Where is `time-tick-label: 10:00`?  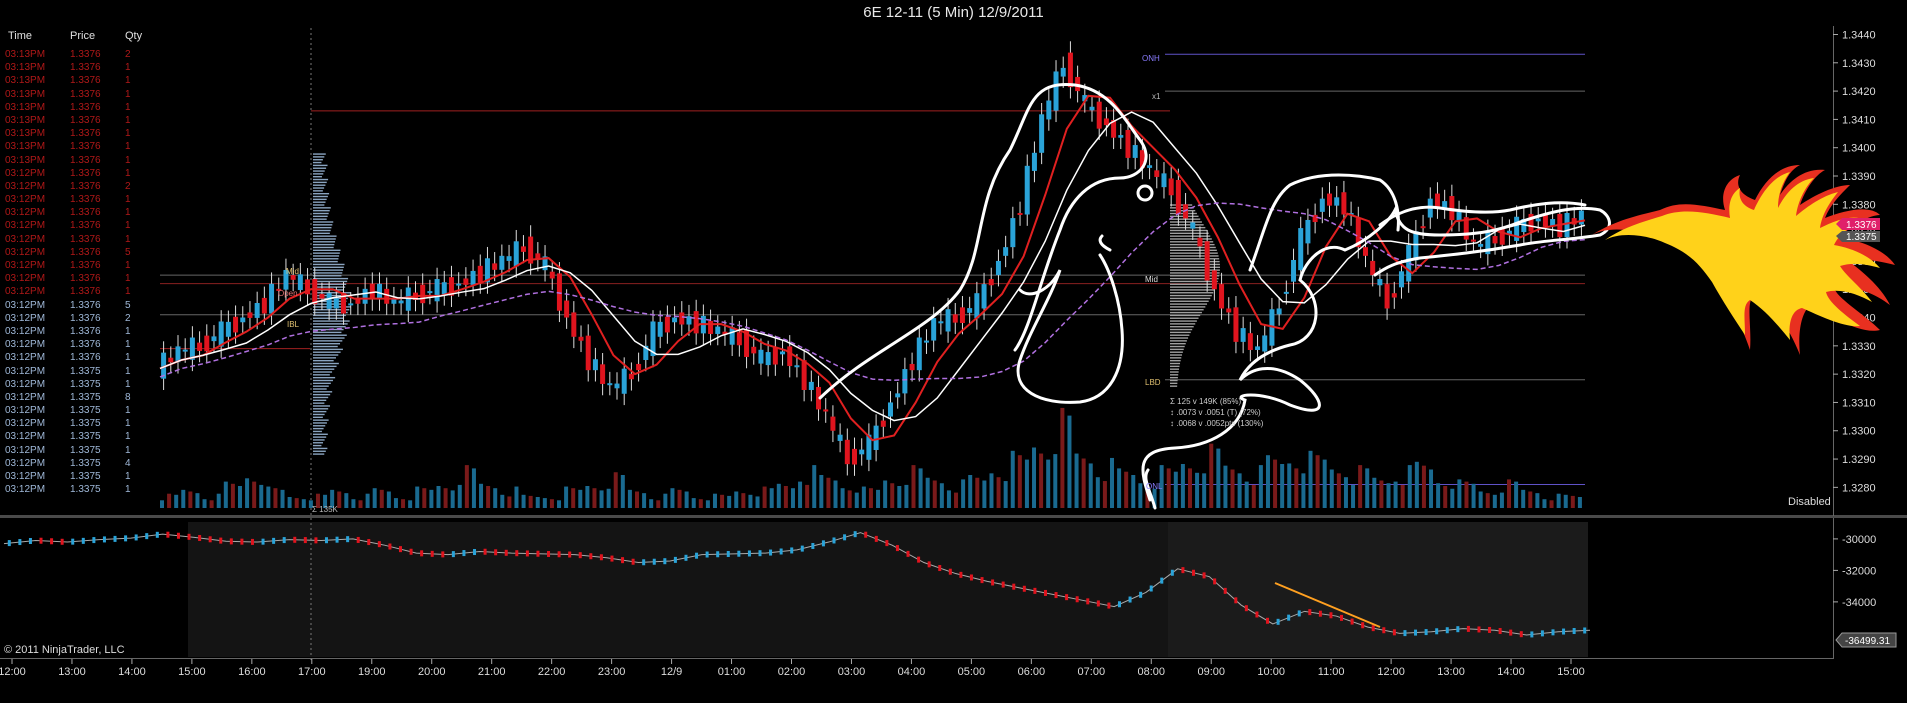
time-tick-label: 10:00 is located at coordinates (1271, 672).